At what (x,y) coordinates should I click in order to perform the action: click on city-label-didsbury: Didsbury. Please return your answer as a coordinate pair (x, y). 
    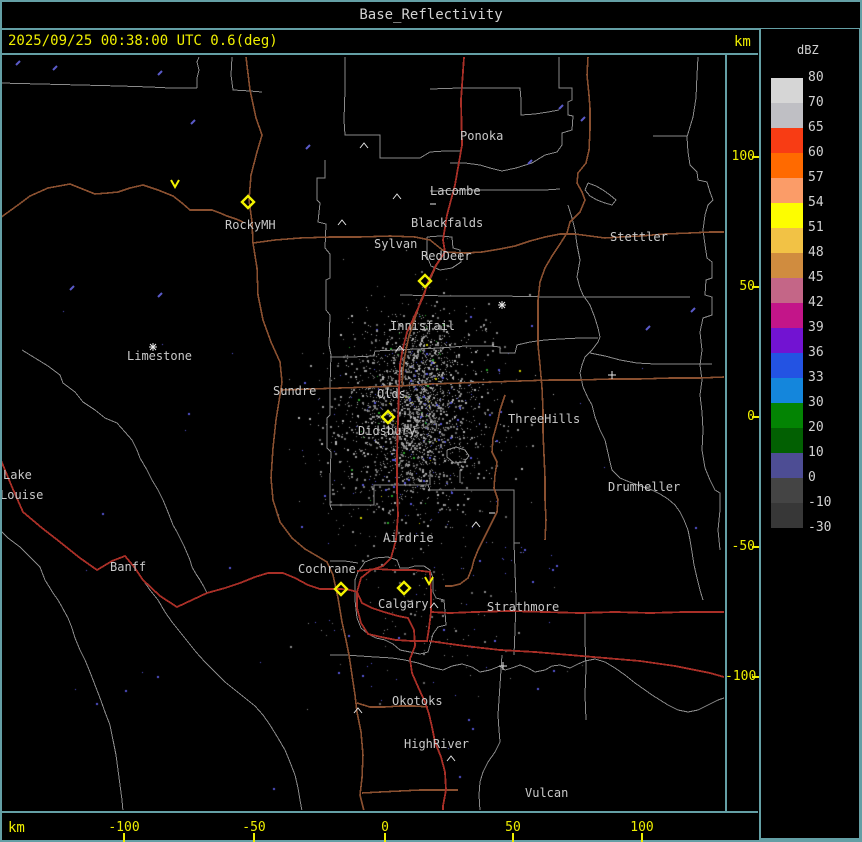
    Looking at the image, I should click on (387, 431).